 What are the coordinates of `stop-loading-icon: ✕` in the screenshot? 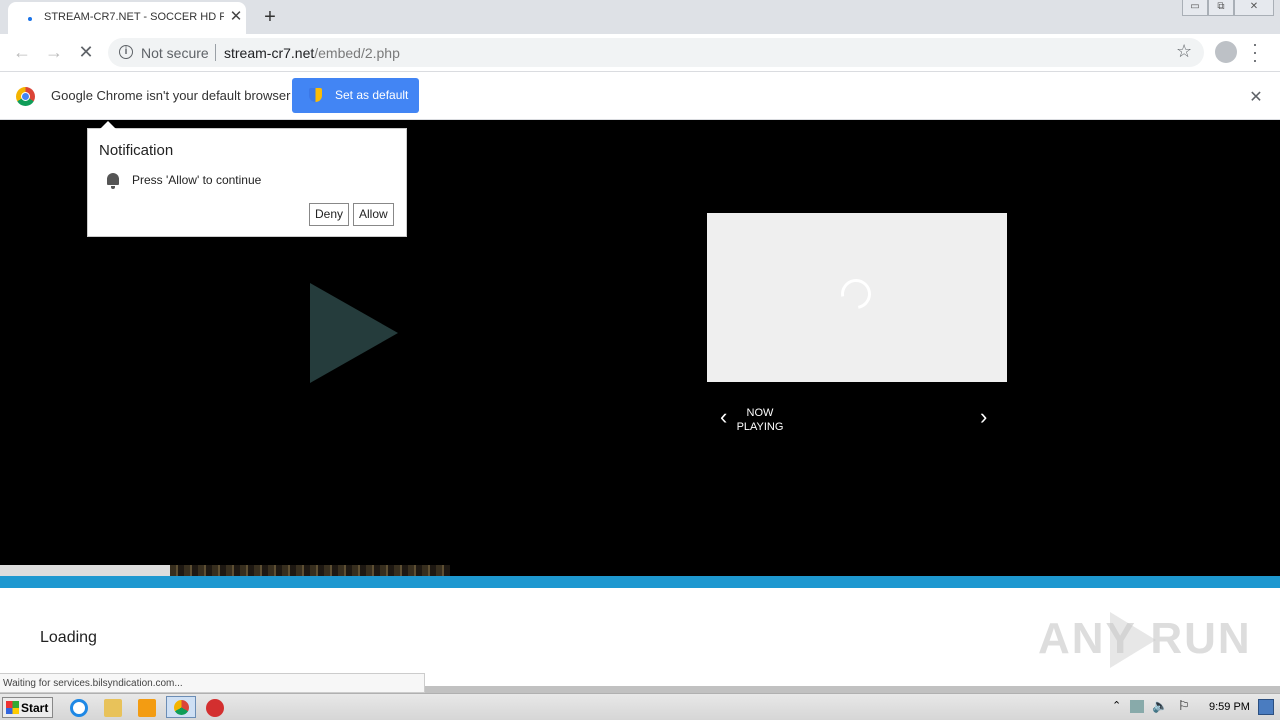 It's located at (86, 53).